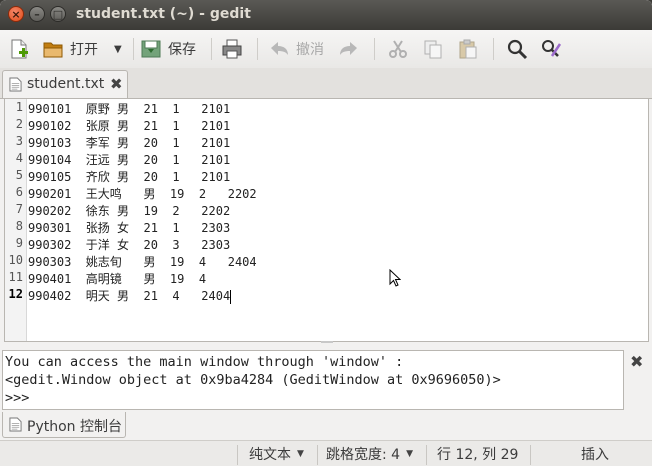  I want to click on python-console-tab-label: Python 控制台, so click(74, 427).